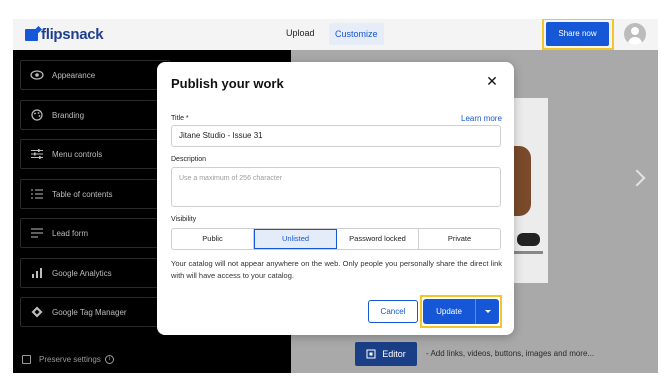 This screenshot has width=670, height=392. Describe the element at coordinates (459, 239) in the screenshot. I see `visibility-private: Private` at that location.